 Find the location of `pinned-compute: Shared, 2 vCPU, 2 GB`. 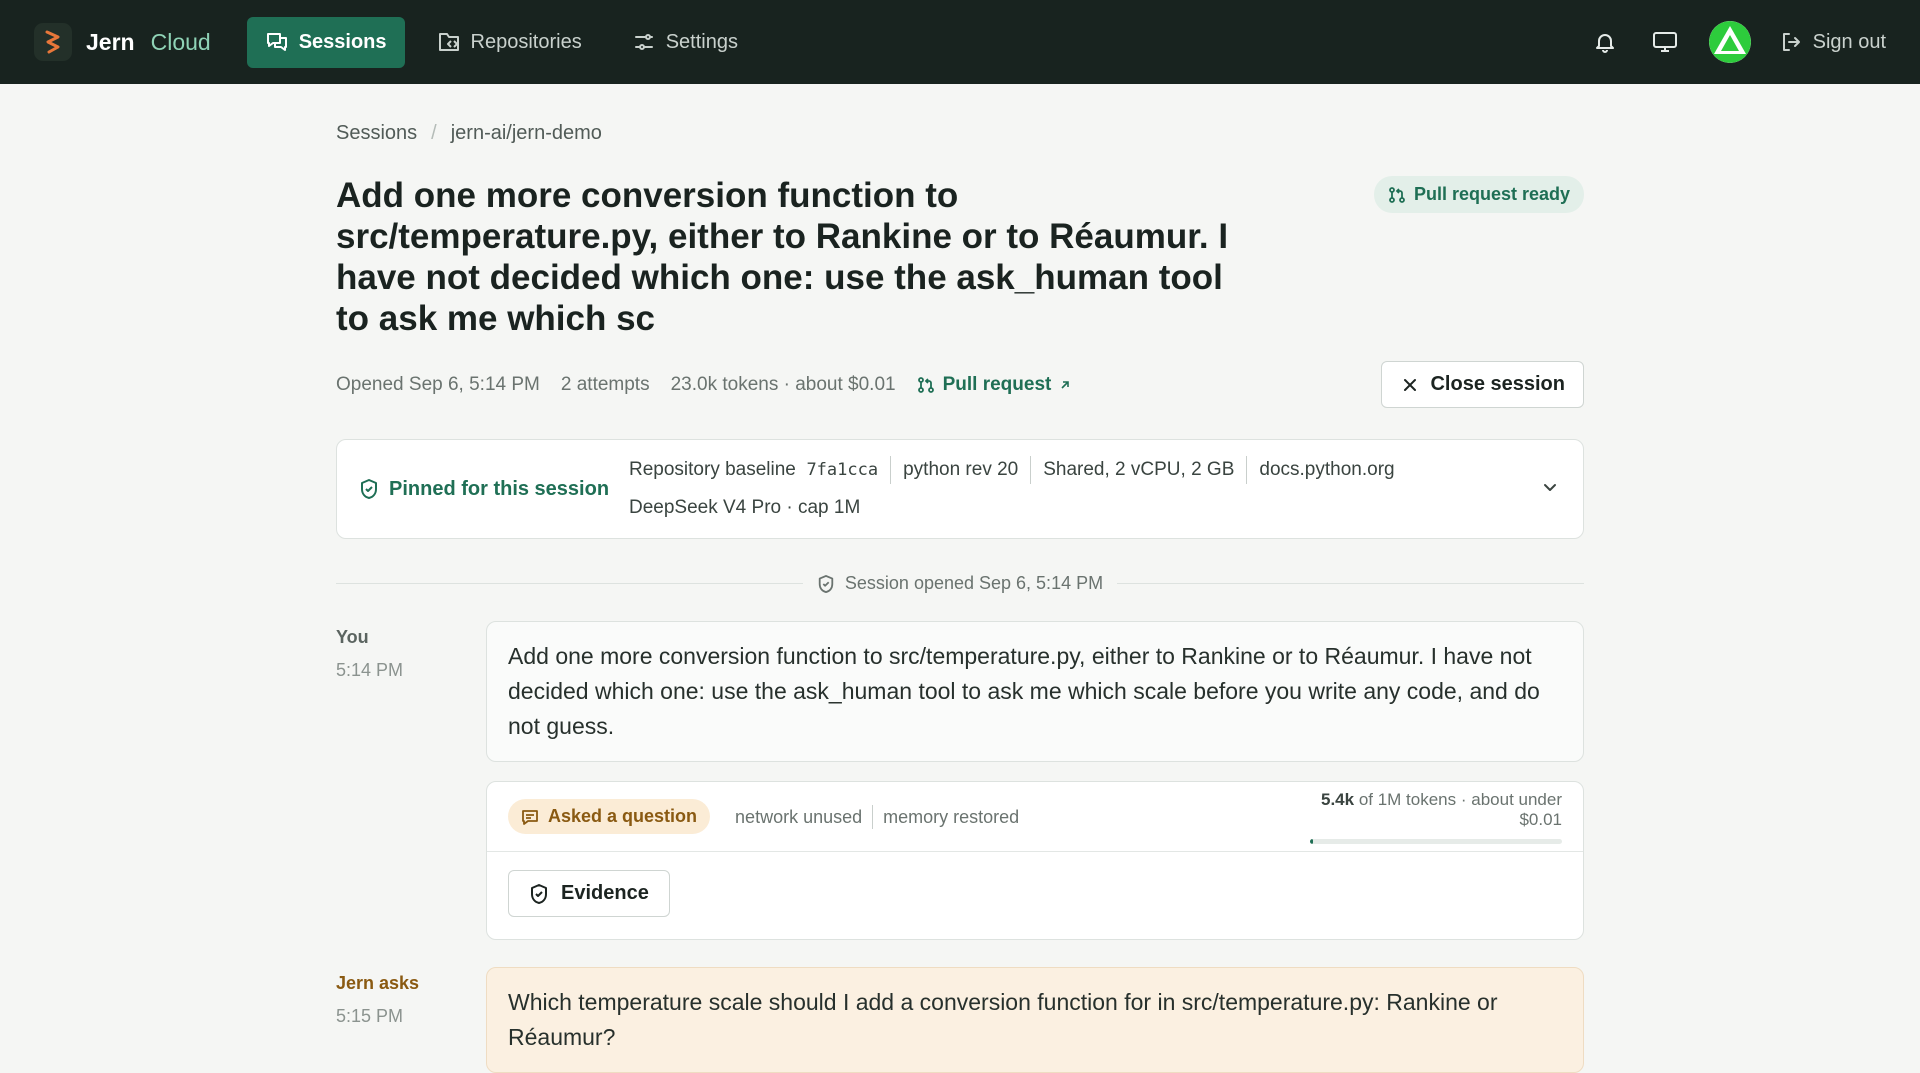

pinned-compute: Shared, 2 vCPU, 2 GB is located at coordinates (1138, 470).